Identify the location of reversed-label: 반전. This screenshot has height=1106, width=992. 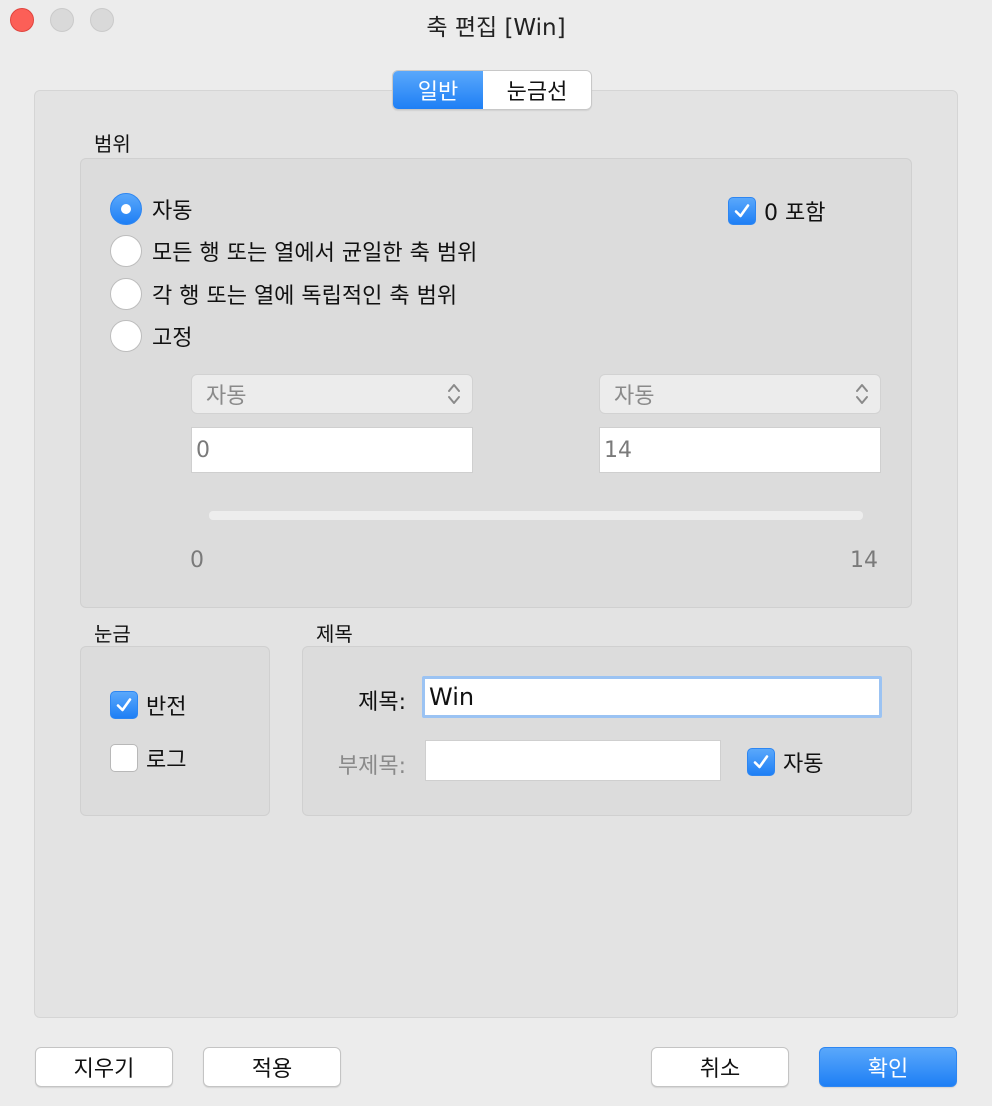
(166, 707).